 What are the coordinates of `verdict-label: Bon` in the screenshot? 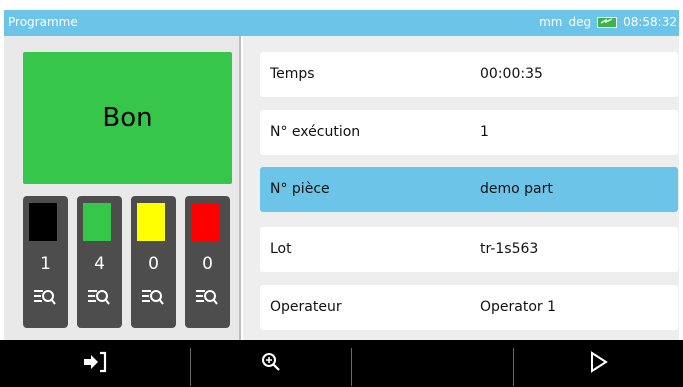 It's located at (127, 118).